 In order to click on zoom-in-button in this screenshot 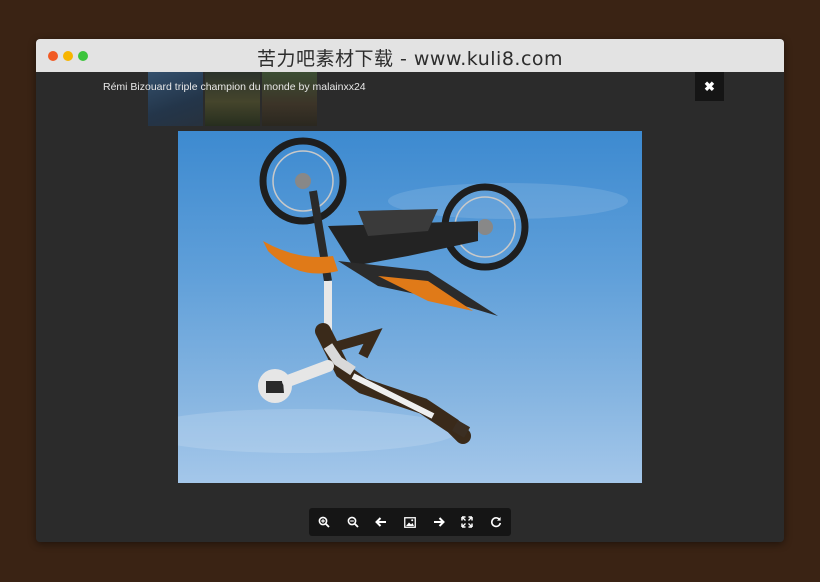, I will do `click(324, 522)`.